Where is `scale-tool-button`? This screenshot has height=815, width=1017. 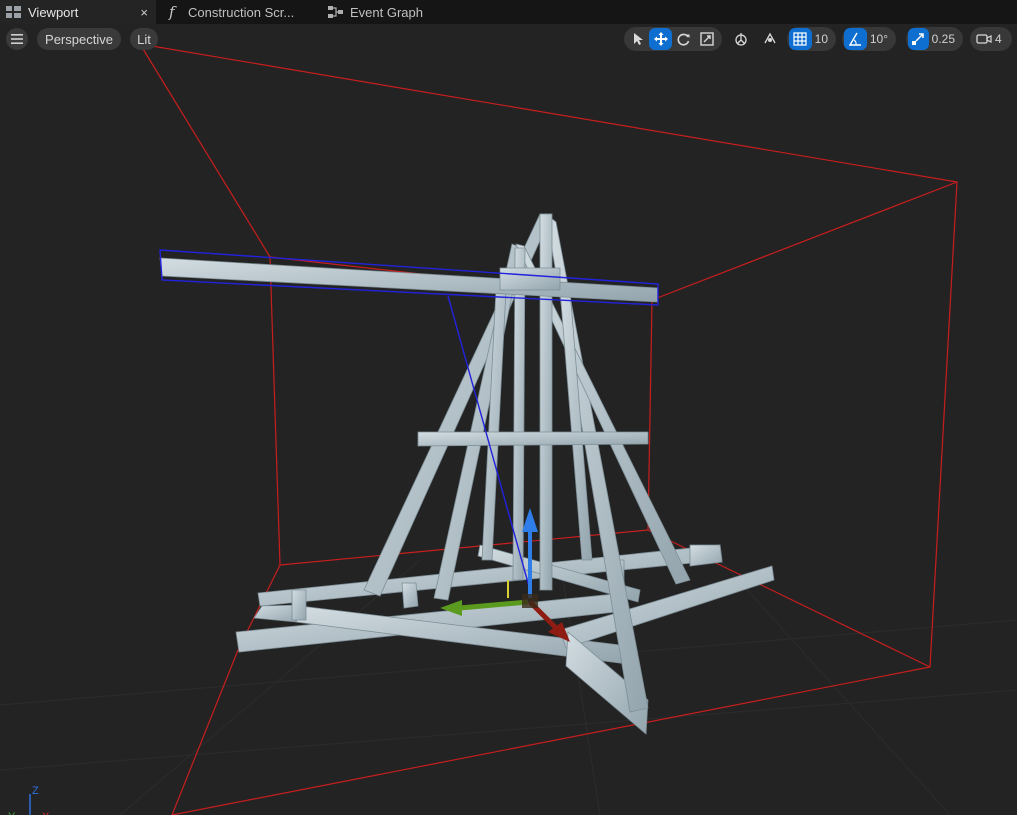 scale-tool-button is located at coordinates (706, 39).